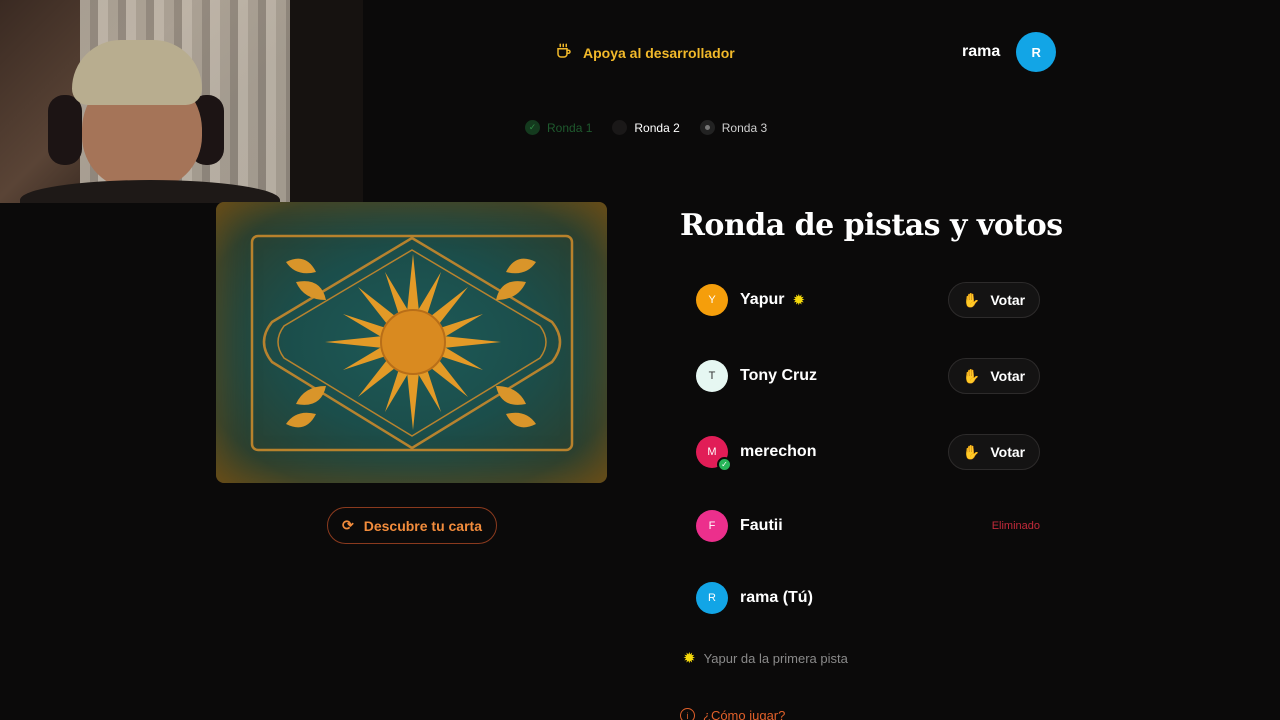  Describe the element at coordinates (422, 525) in the screenshot. I see `reveal-card-label: Descubre tu carta` at that location.